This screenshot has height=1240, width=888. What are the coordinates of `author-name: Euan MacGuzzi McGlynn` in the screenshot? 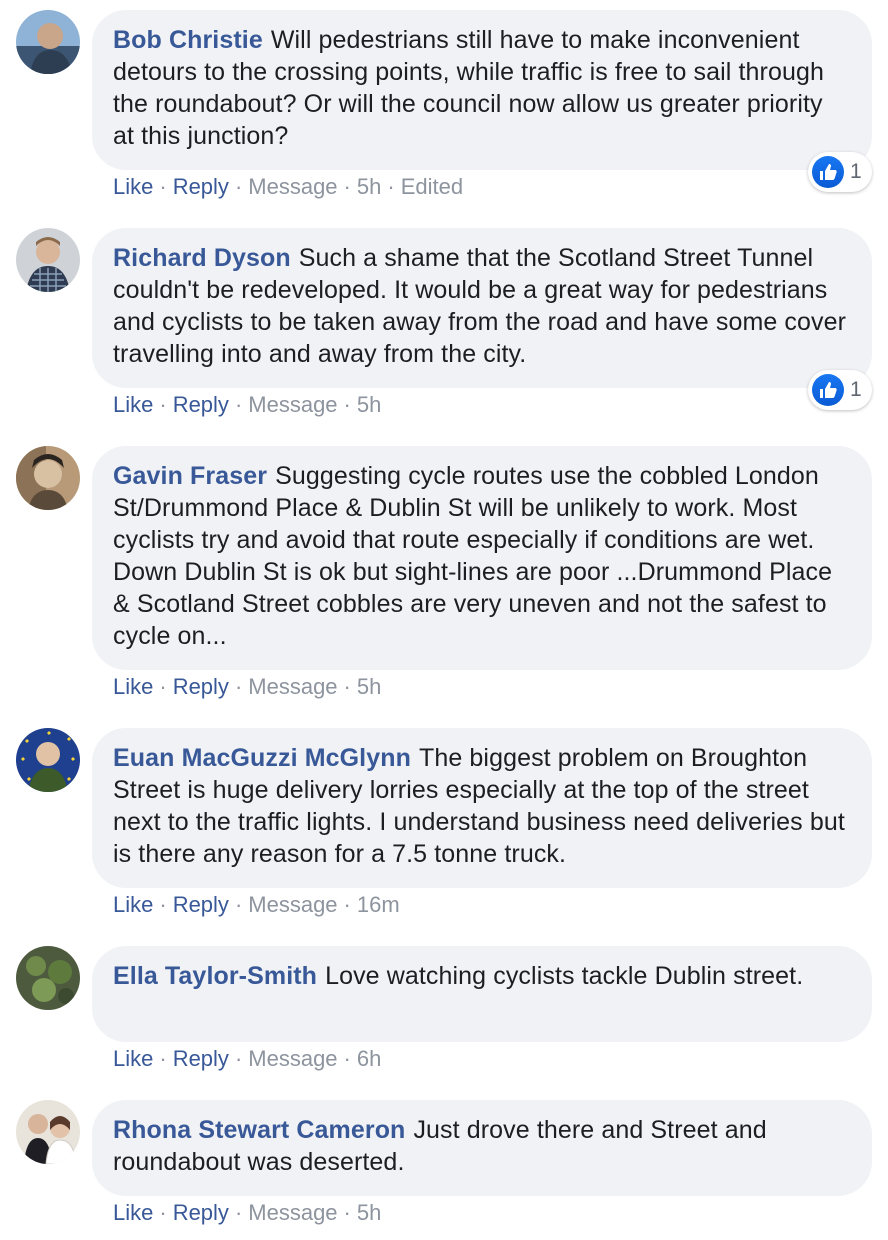 It's located at (262, 758).